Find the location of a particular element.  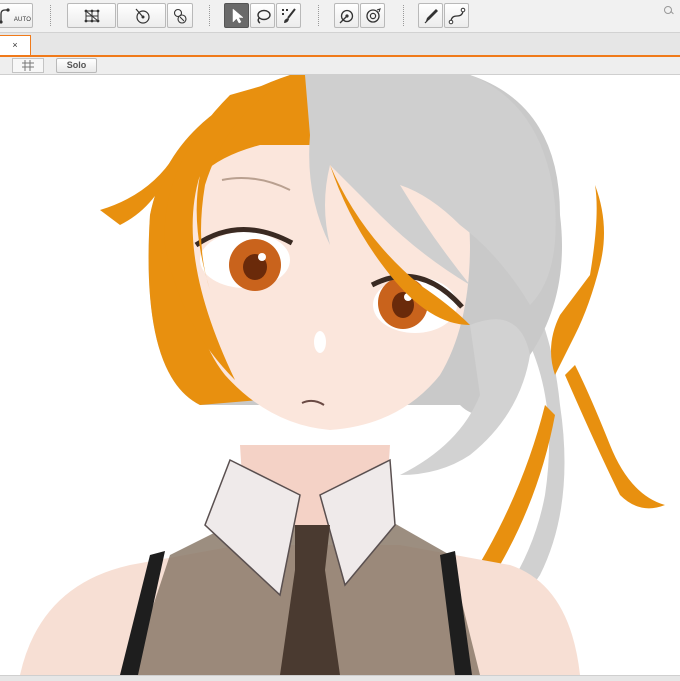

mesh-grid-icon is located at coordinates (91, 15).